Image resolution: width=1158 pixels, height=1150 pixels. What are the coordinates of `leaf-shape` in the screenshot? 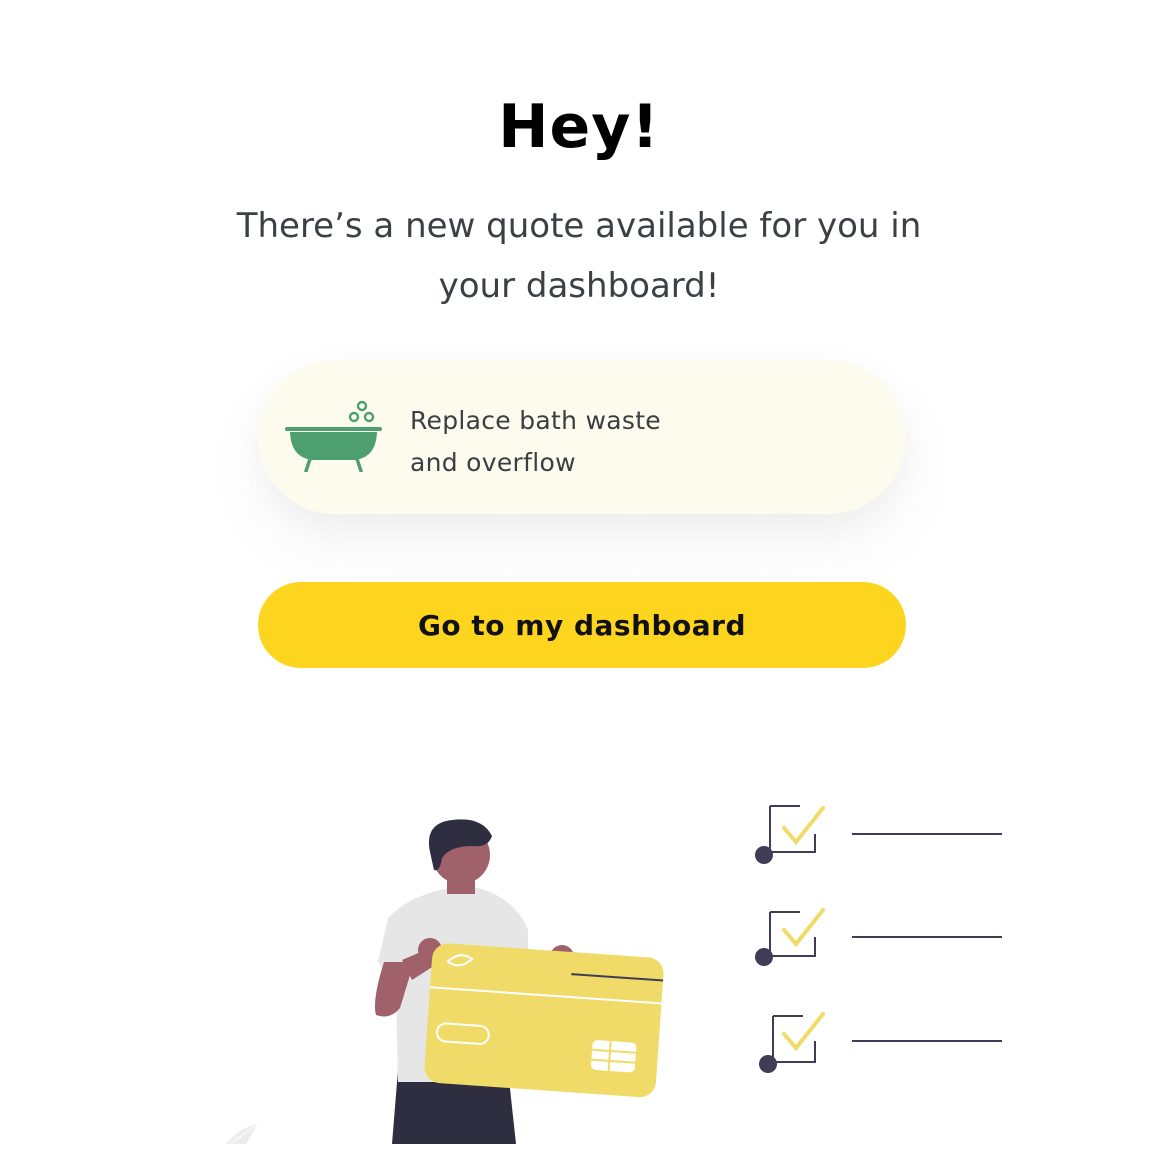 It's located at (241, 1134).